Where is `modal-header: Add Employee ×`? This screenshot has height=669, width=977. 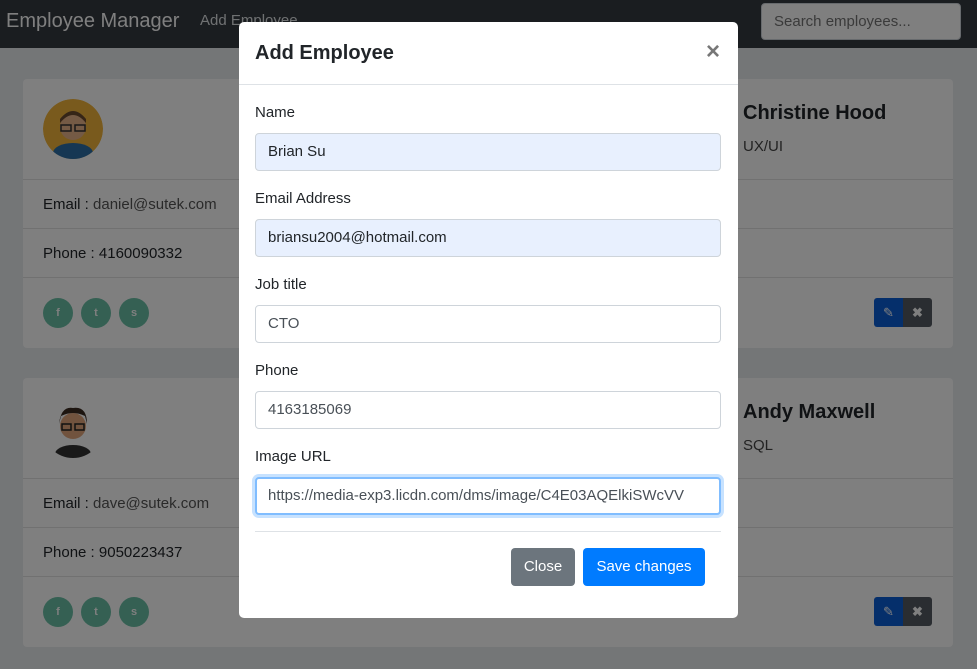 modal-header: Add Employee × is located at coordinates (488, 53).